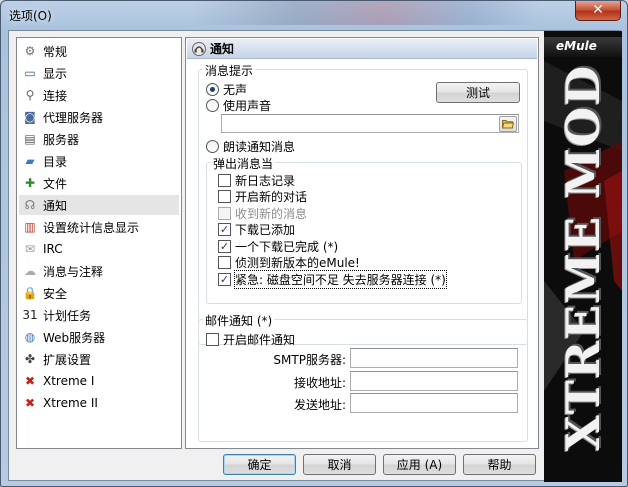 This screenshot has height=487, width=628. Describe the element at coordinates (30, 271) in the screenshot. I see `messages-icon: ☁` at that location.